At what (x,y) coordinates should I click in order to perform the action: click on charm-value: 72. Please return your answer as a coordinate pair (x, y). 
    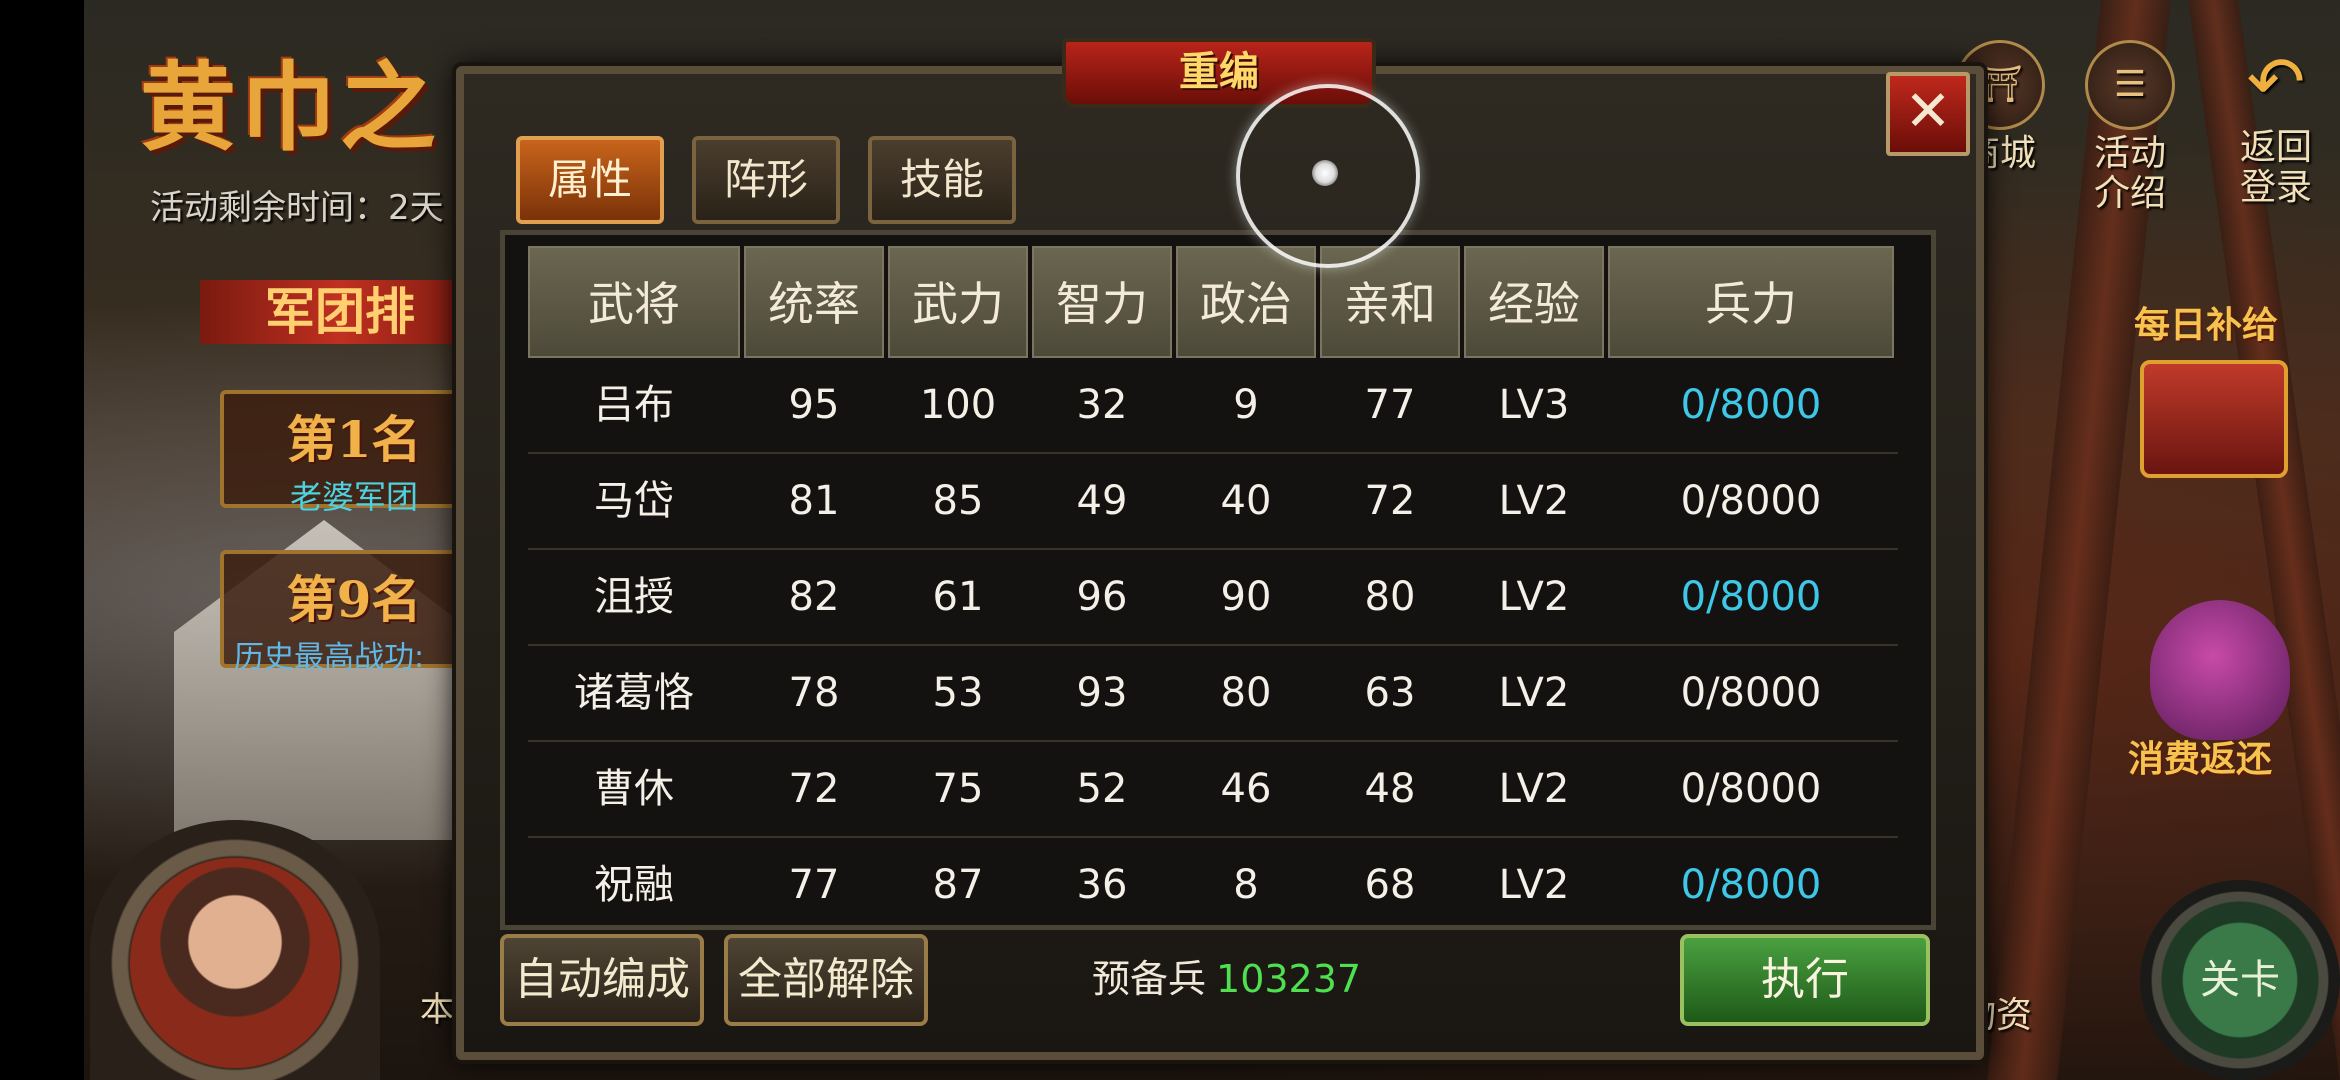
    Looking at the image, I should click on (1390, 501).